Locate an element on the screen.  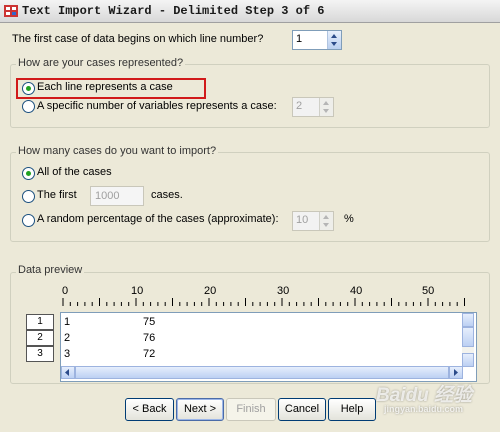
row-number-3: 3 is located at coordinates (40, 354).